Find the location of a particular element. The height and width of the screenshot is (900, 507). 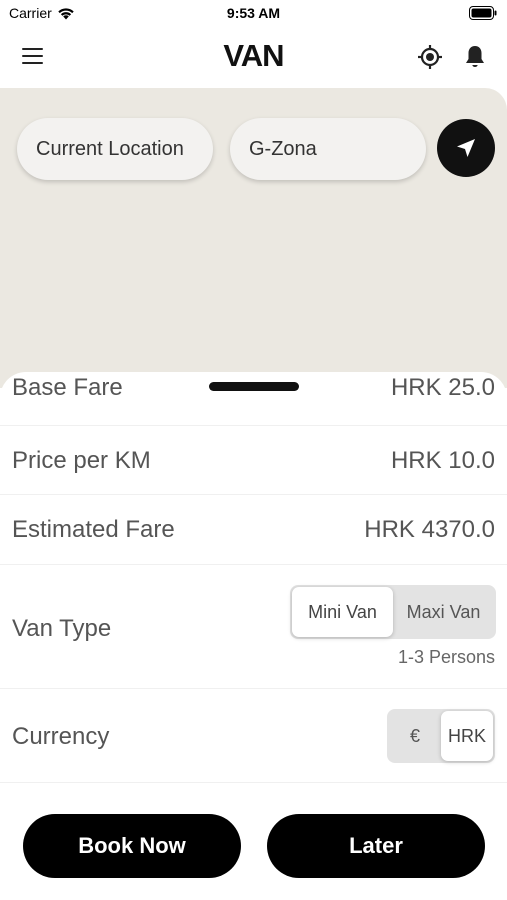

estimated-fare-label: Estimated Fare is located at coordinates (93, 529).